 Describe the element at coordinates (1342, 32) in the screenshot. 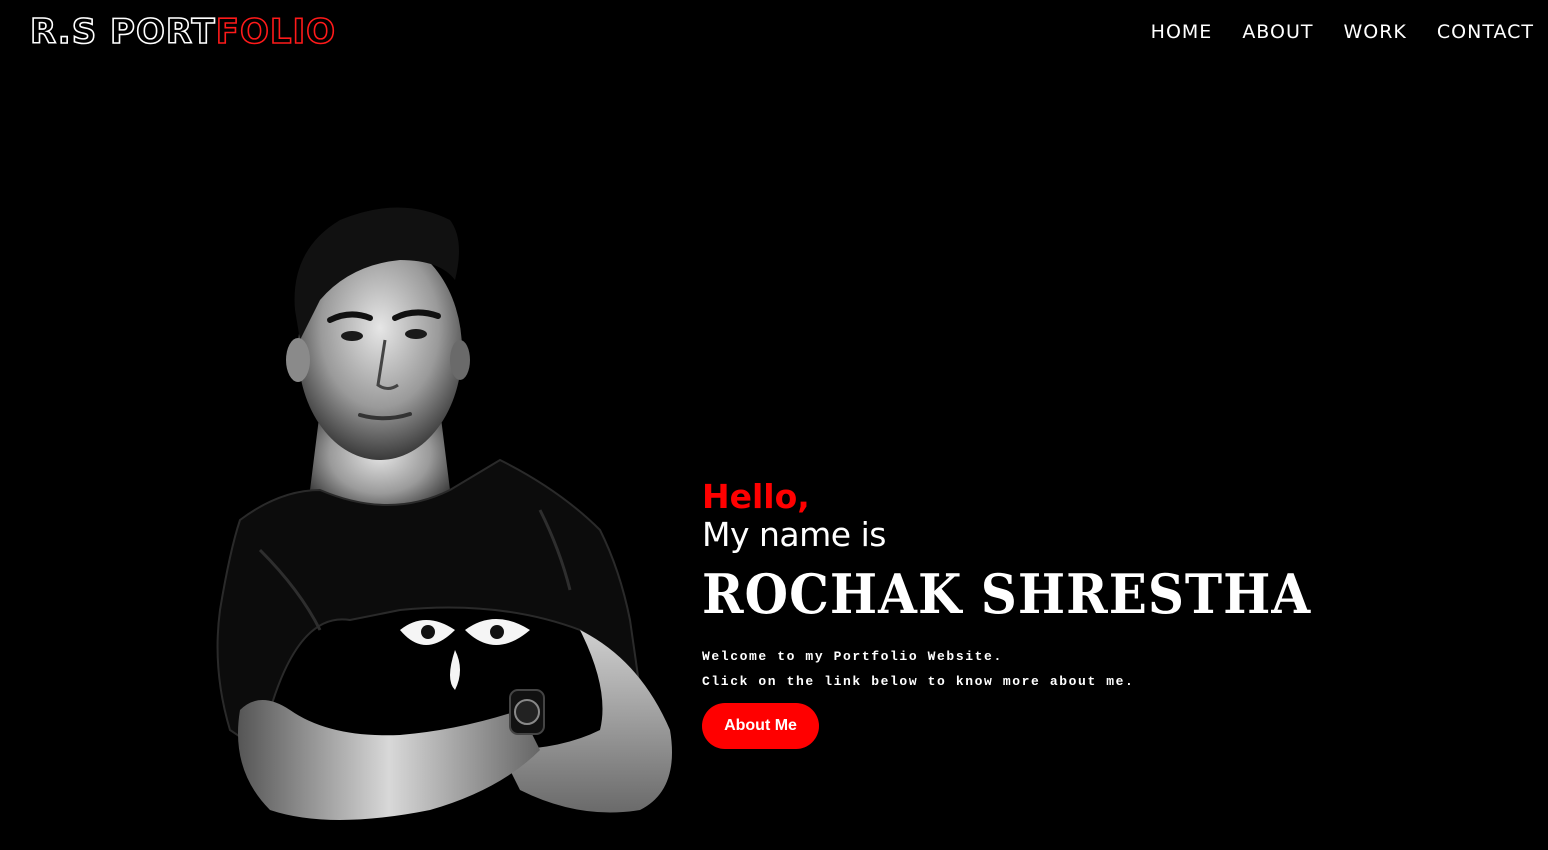

I see `main-nav: HOME ABOUT WORK CONTACT` at that location.